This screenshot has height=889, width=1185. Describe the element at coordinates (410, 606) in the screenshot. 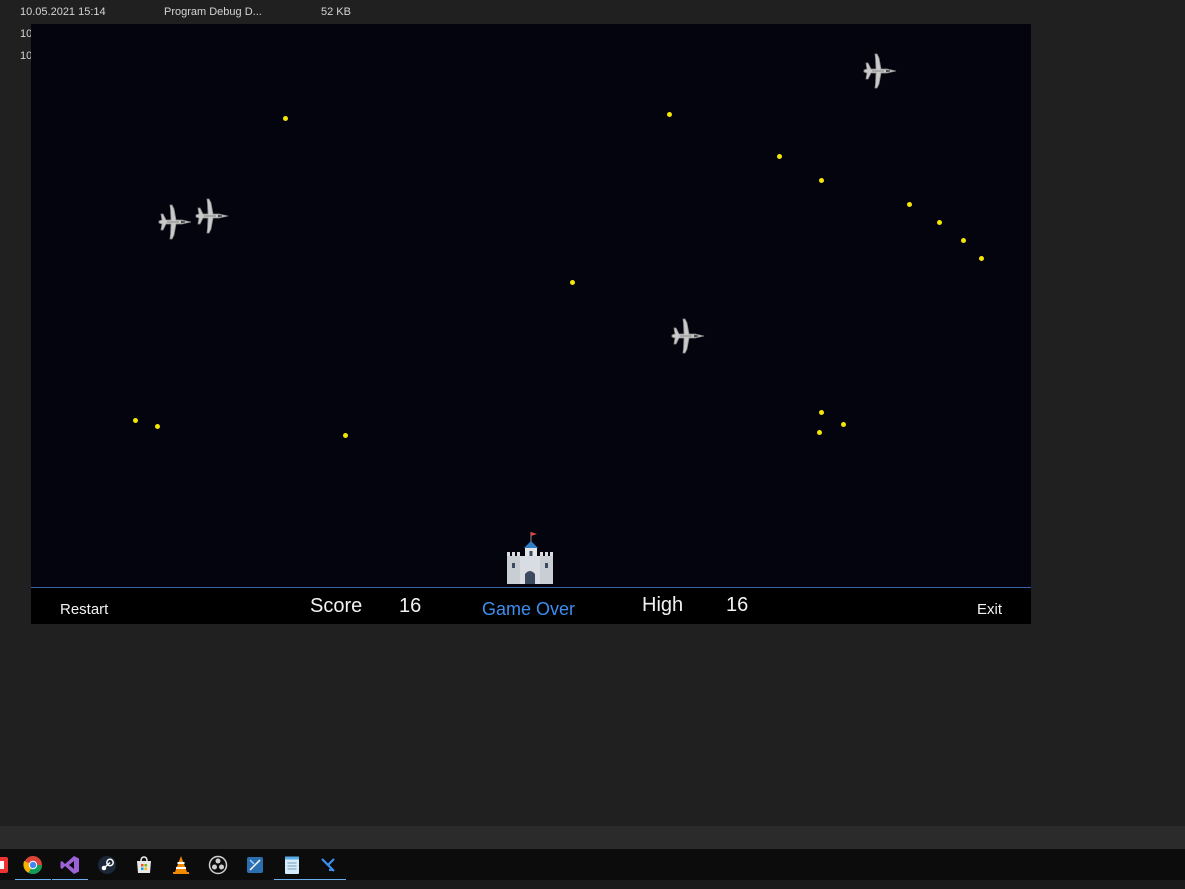

I see `score-value: 16` at that location.